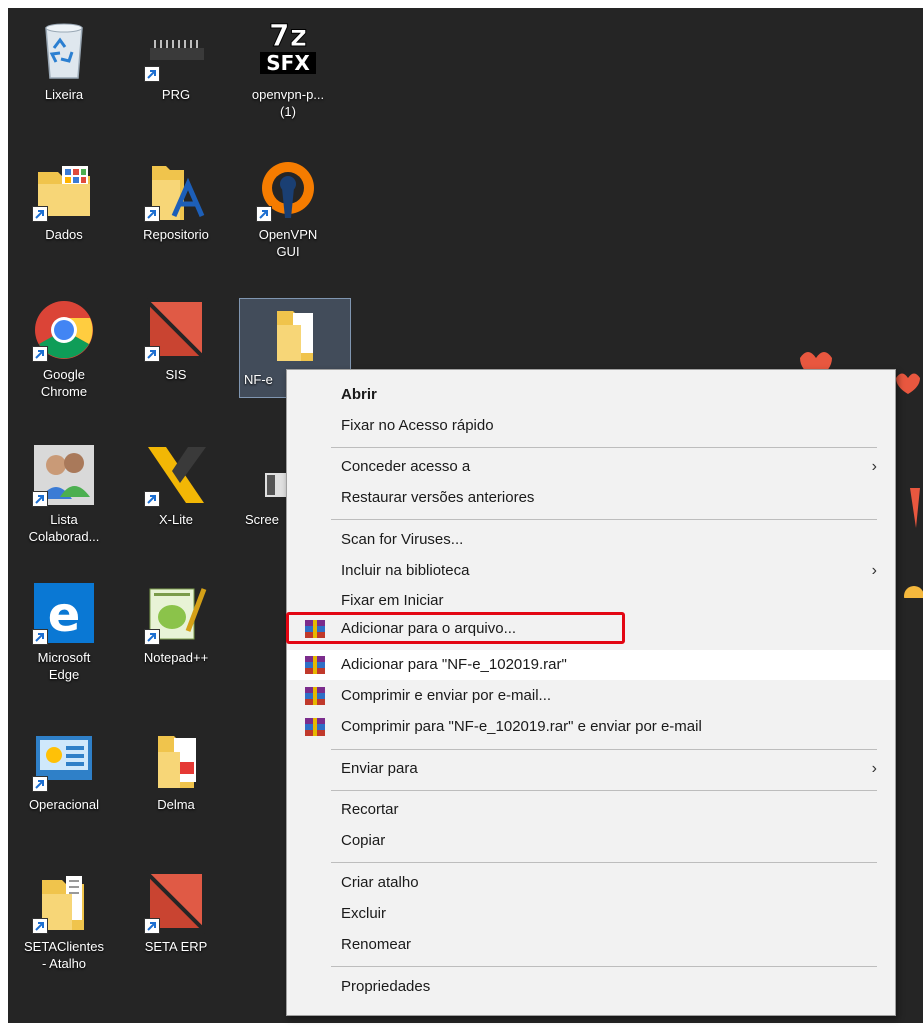  I want to click on icon-label: SETA ERP, so click(176, 946).